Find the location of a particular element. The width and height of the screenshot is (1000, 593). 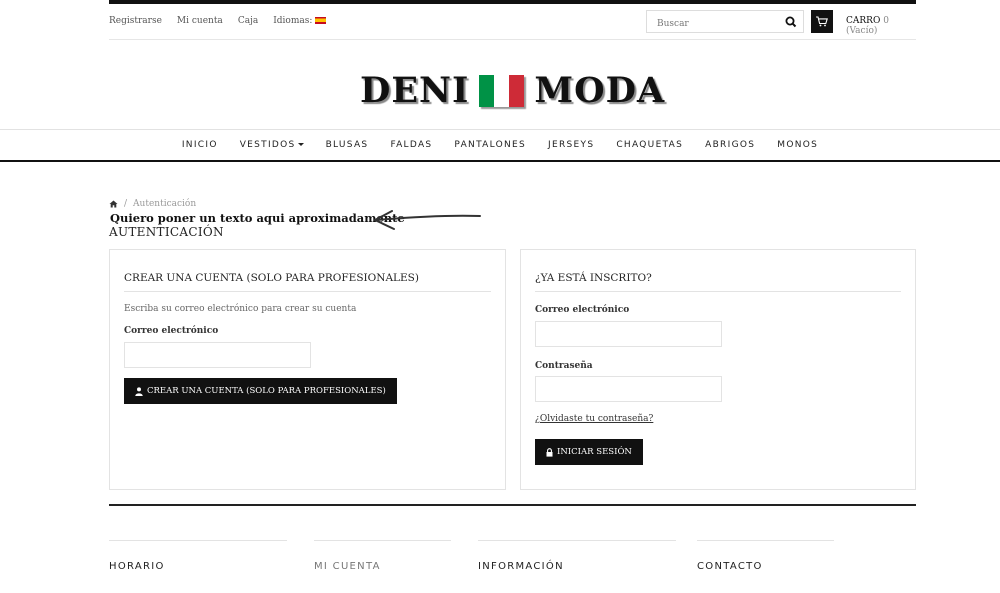

logo-text-right: MODA is located at coordinates (600, 90).